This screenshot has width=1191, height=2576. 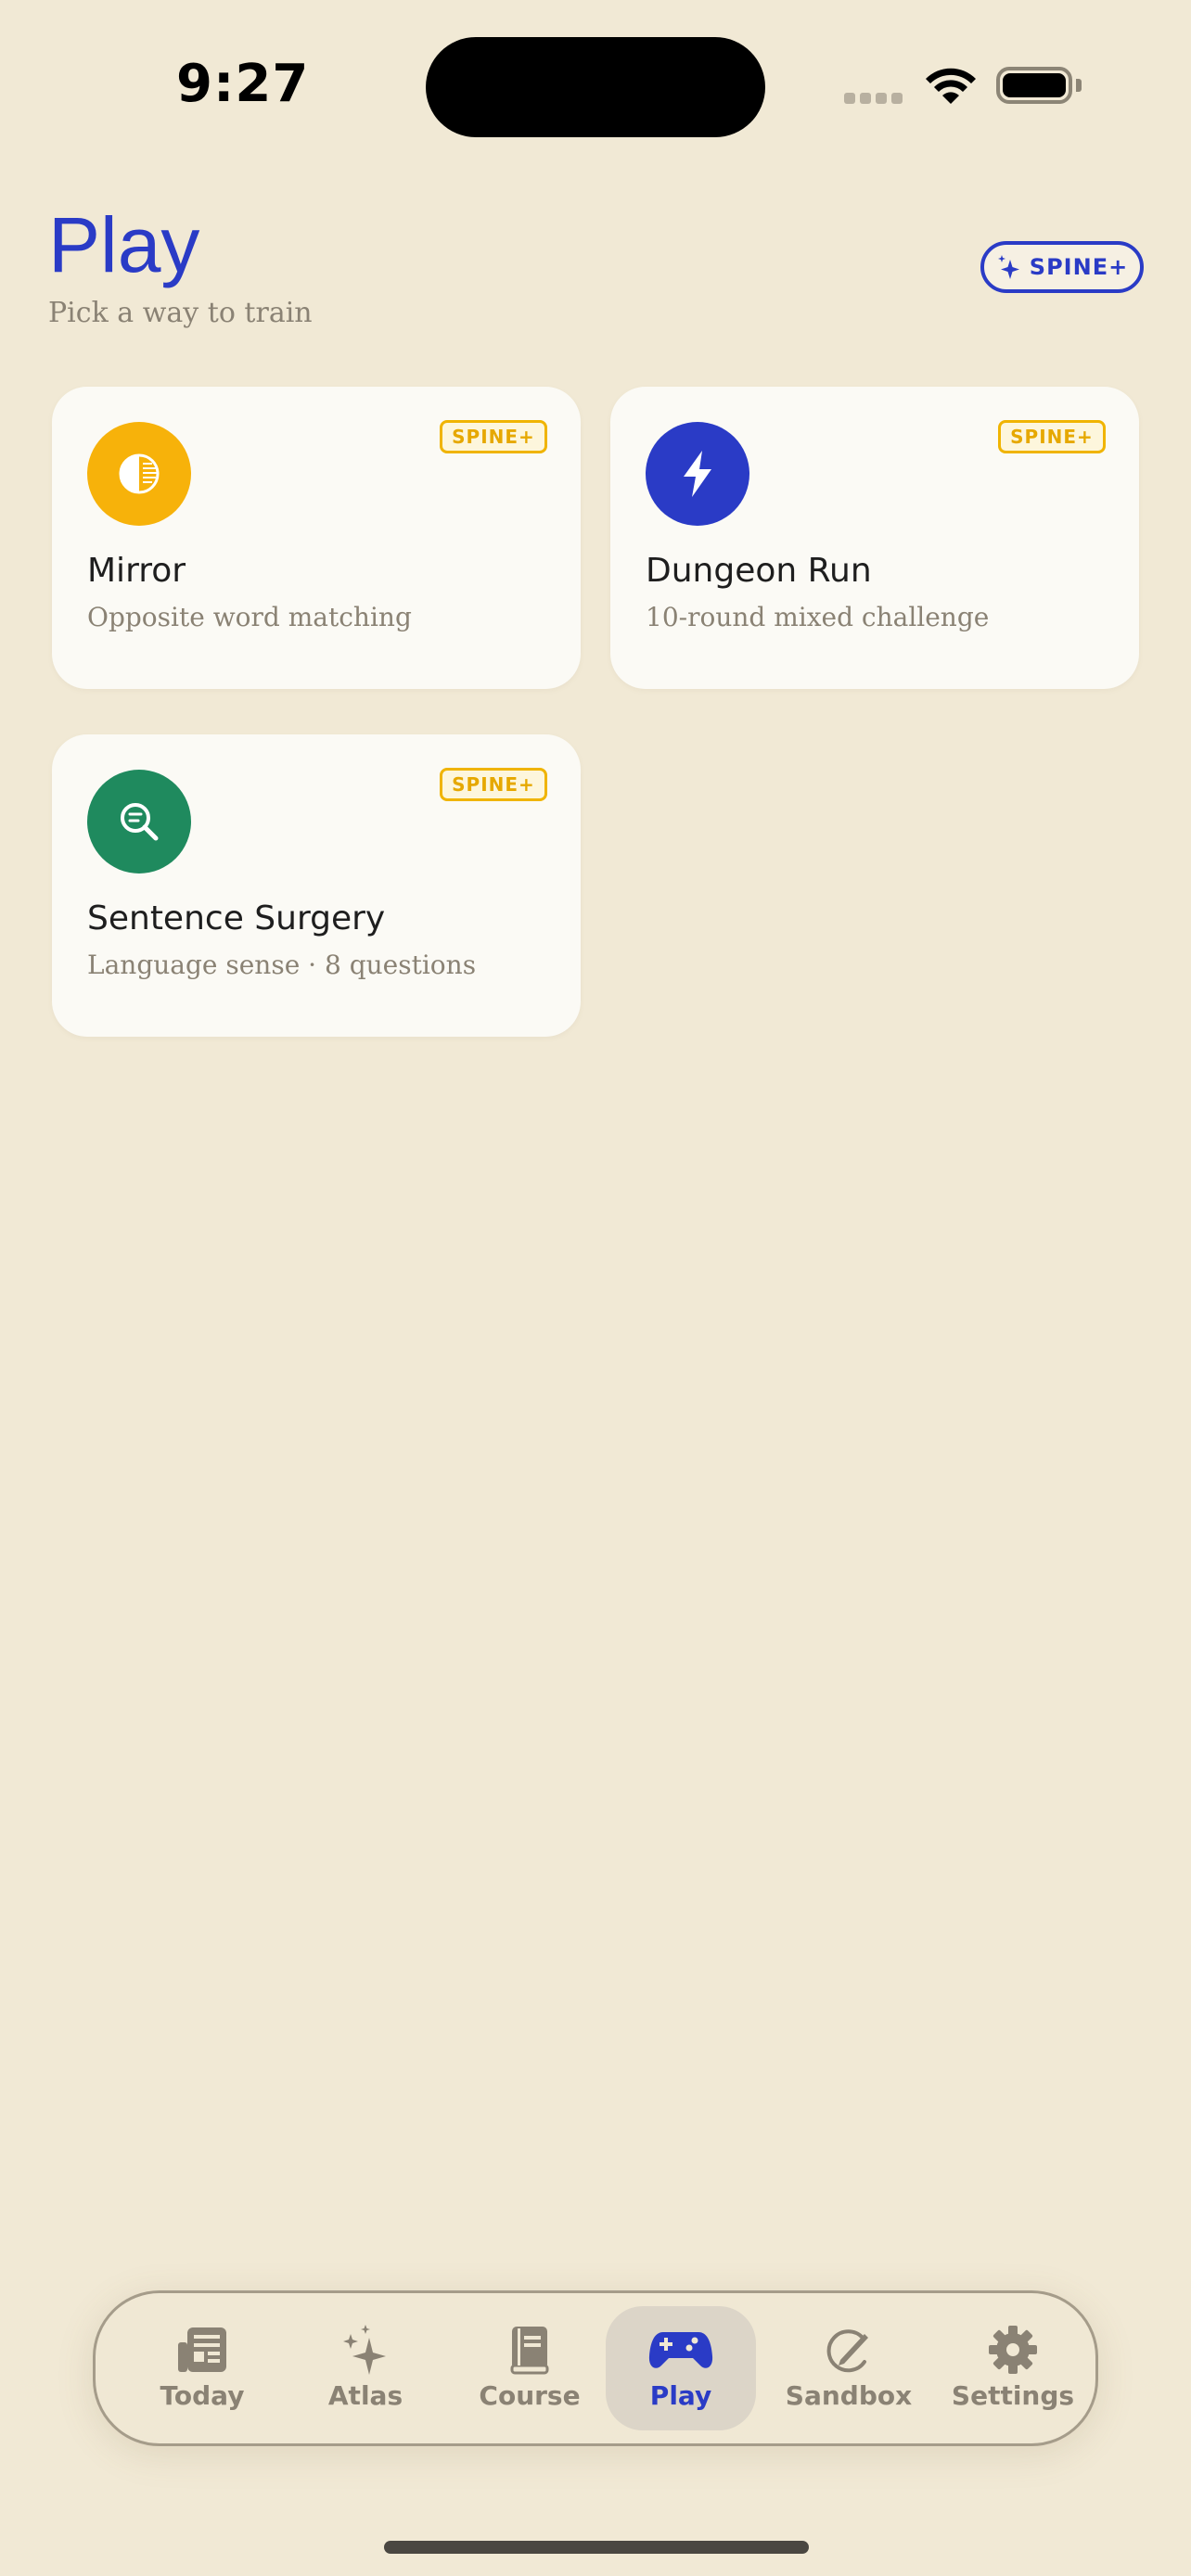 What do you see at coordinates (1034, 85) in the screenshot?
I see `battery-icon` at bounding box center [1034, 85].